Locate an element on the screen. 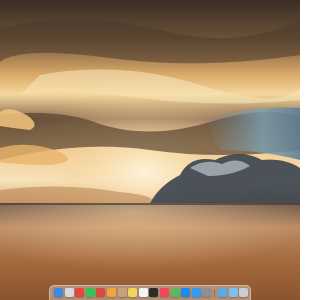  terminal-icon is located at coordinates (154, 292).